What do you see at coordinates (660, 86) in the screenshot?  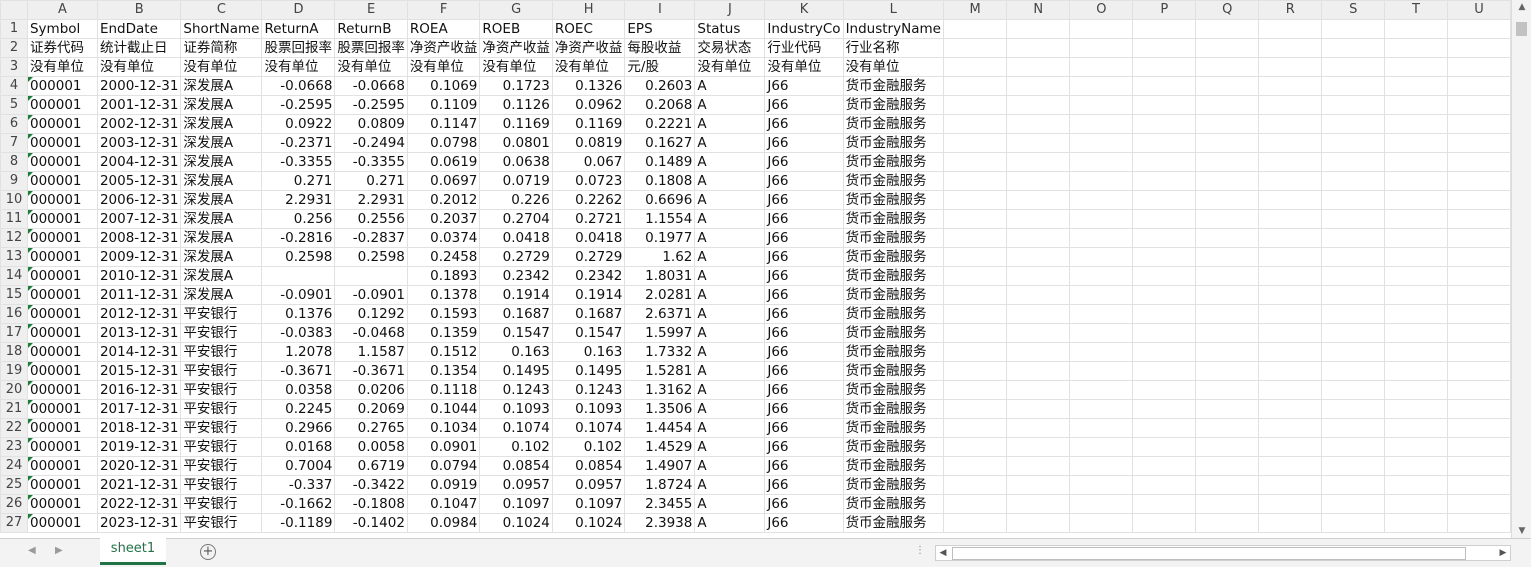 I see `cell: 0.2603` at bounding box center [660, 86].